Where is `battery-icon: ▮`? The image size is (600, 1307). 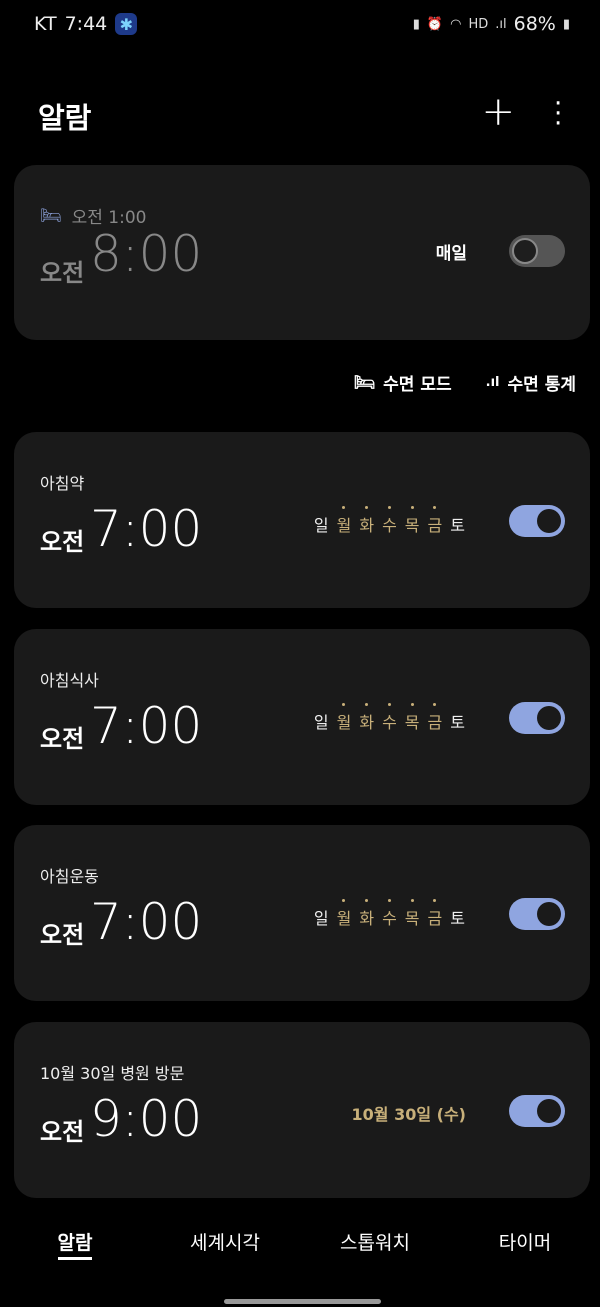 battery-icon: ▮ is located at coordinates (566, 24).